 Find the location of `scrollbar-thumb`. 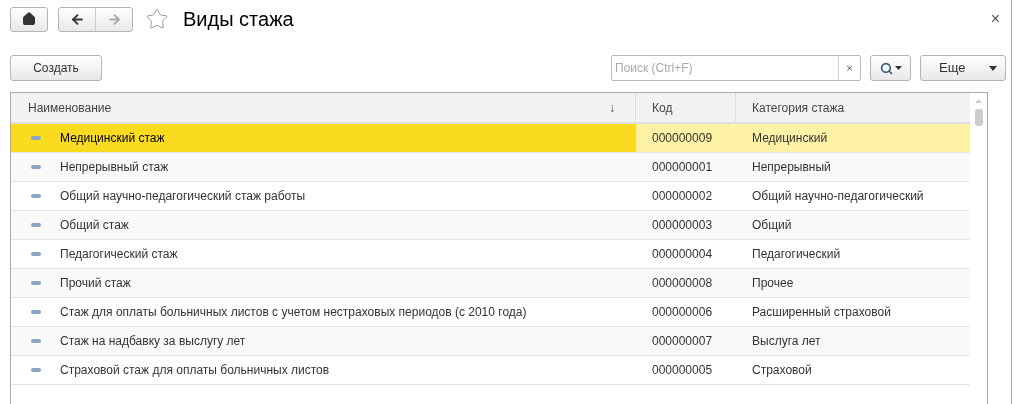

scrollbar-thumb is located at coordinates (978, 117).